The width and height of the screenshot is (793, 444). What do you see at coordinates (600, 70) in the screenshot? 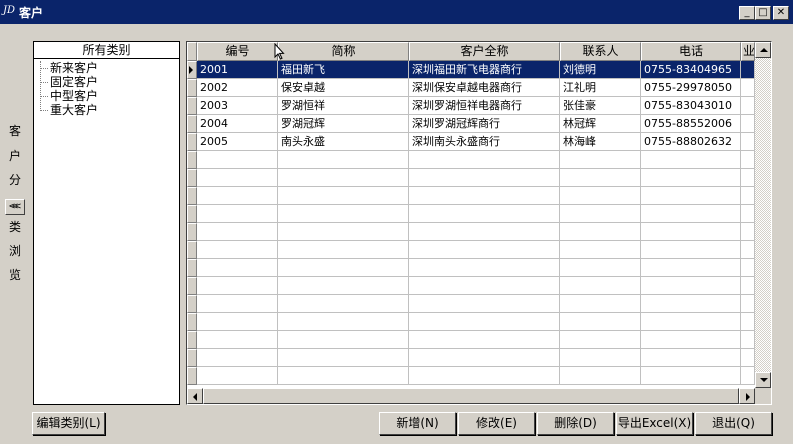
I see `table-cell: 刘德明` at bounding box center [600, 70].